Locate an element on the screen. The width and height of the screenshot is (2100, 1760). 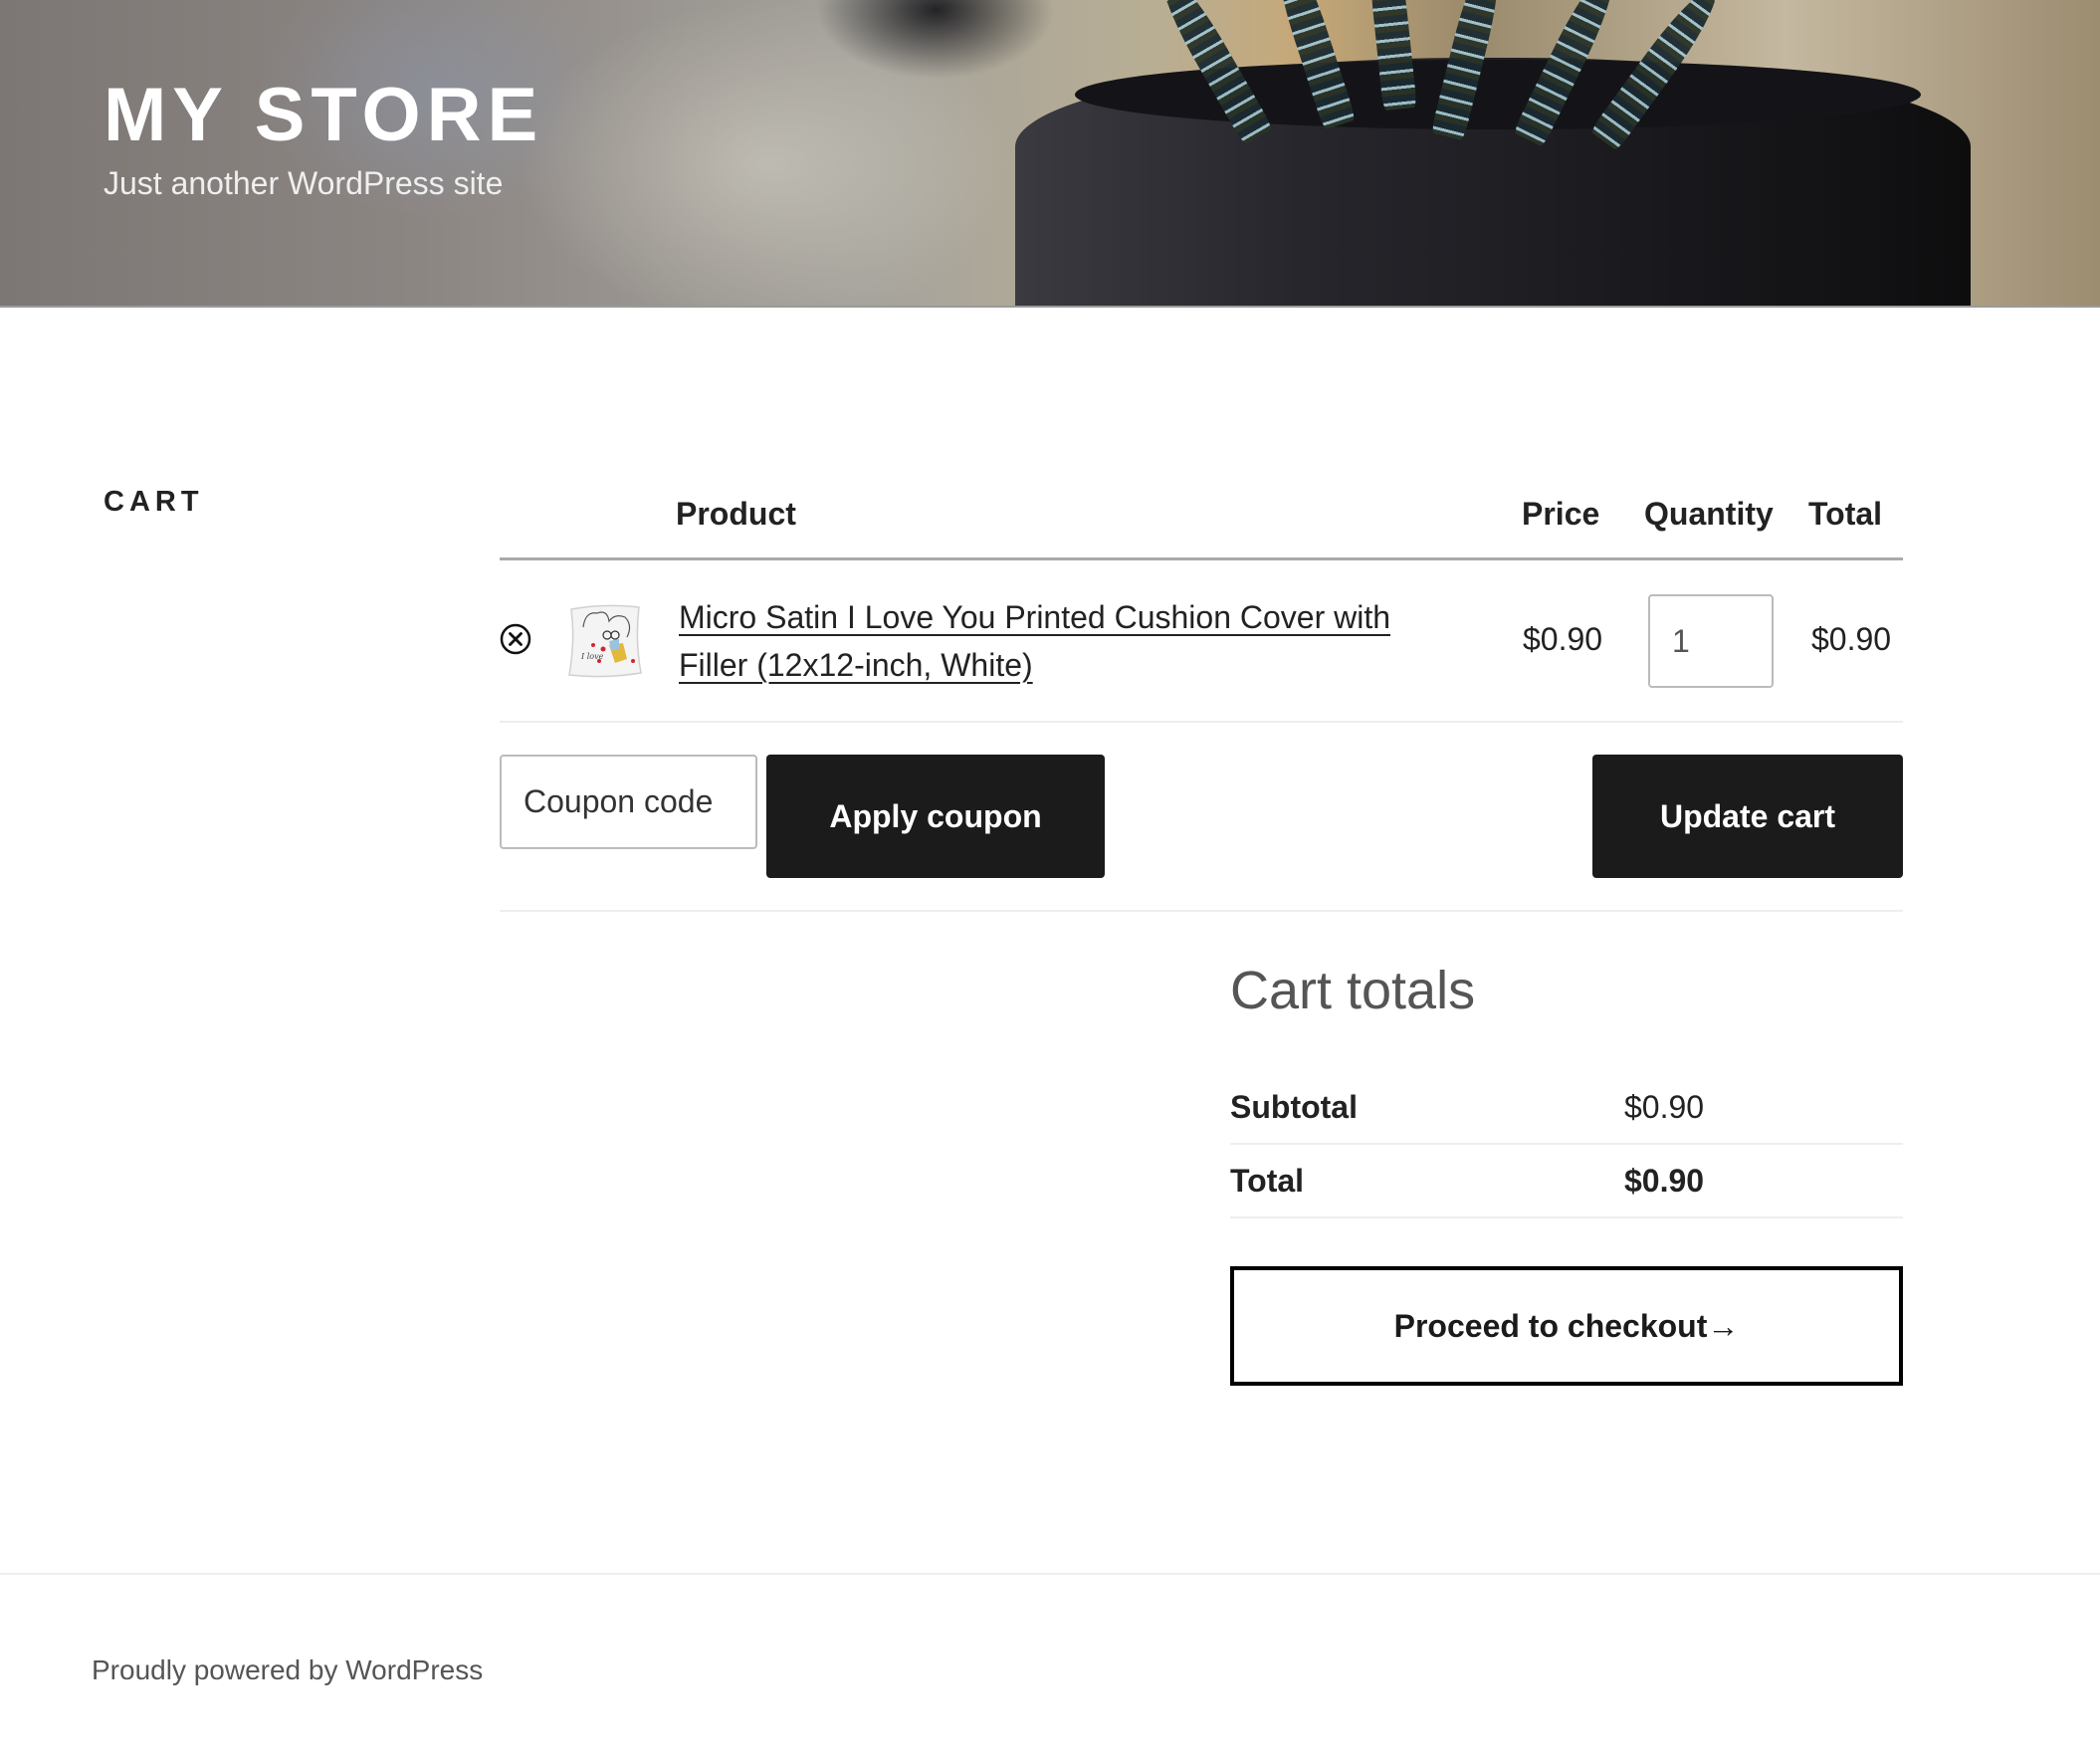
product-thumbnail: I love is located at coordinates (604, 640).